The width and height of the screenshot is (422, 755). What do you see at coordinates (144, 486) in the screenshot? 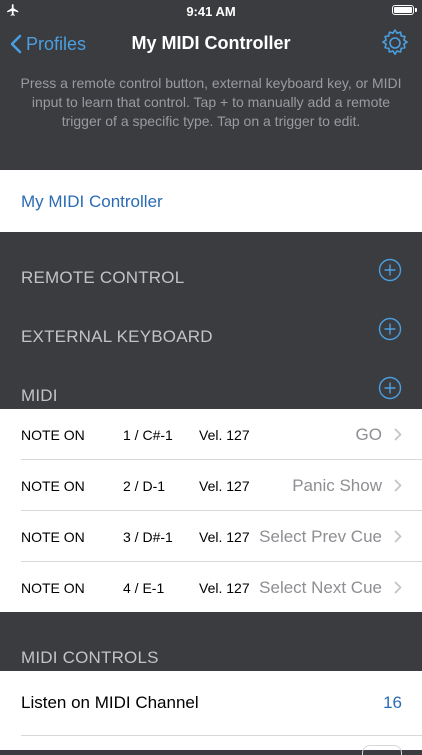
I see `trigger-note: 2 / D-1` at bounding box center [144, 486].